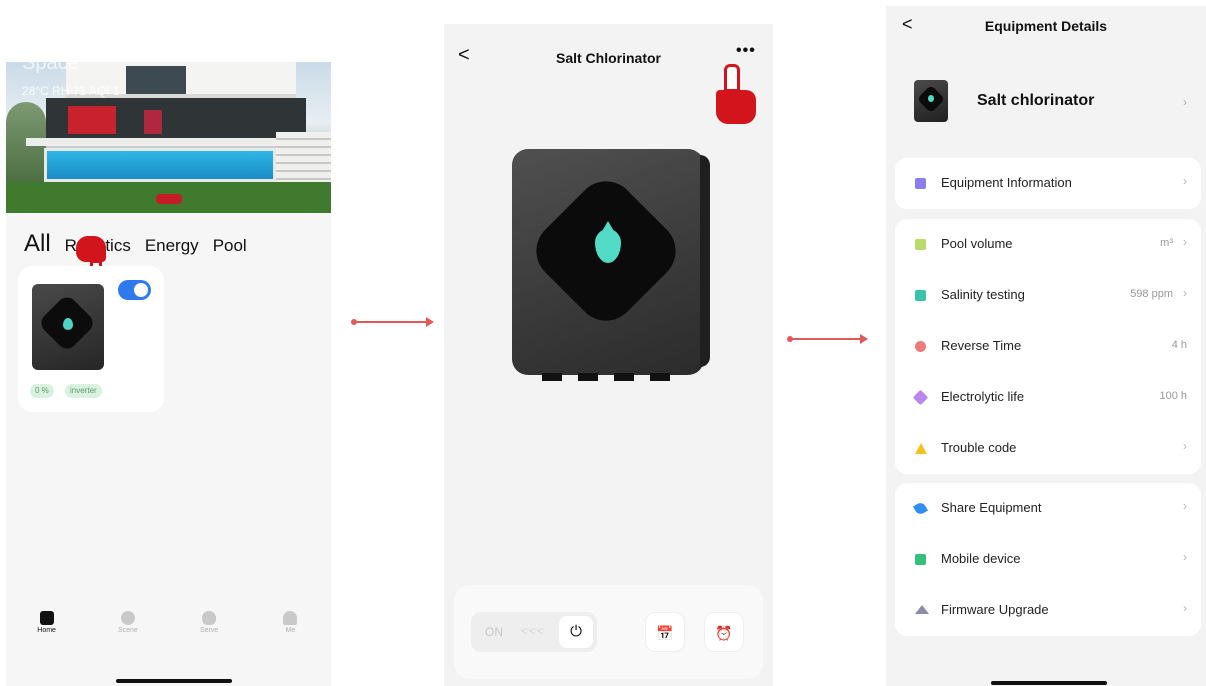  What do you see at coordinates (230, 246) in the screenshot?
I see `tab-pool: Pool` at bounding box center [230, 246].